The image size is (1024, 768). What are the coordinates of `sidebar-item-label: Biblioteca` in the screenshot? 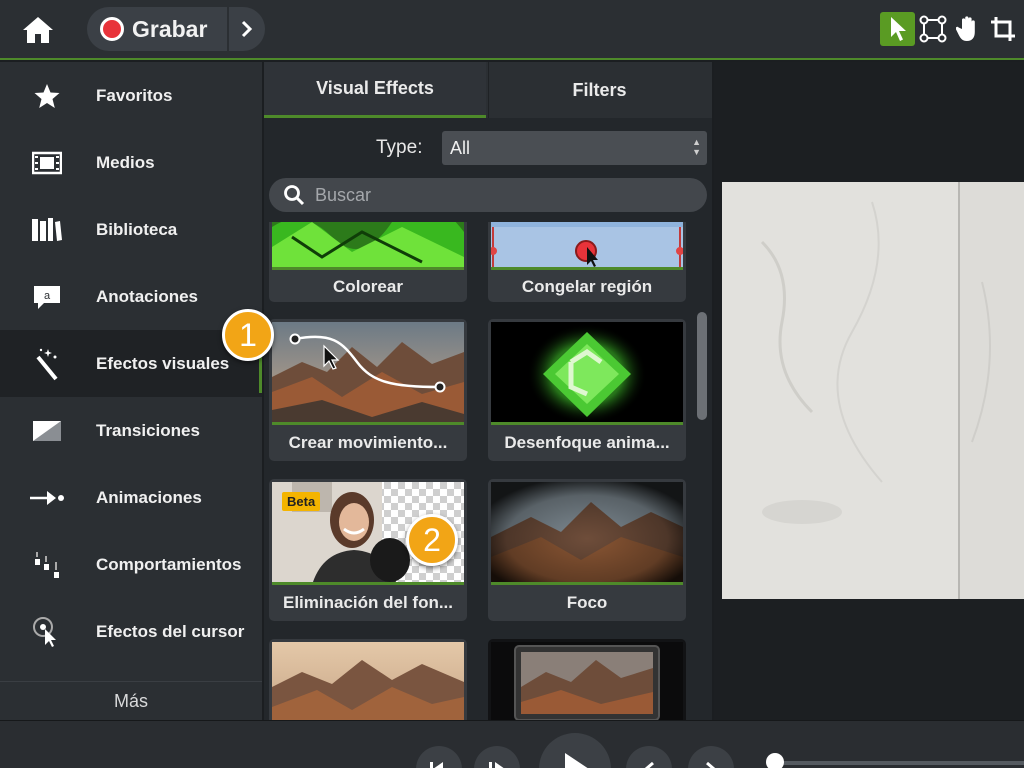 It's located at (137, 229).